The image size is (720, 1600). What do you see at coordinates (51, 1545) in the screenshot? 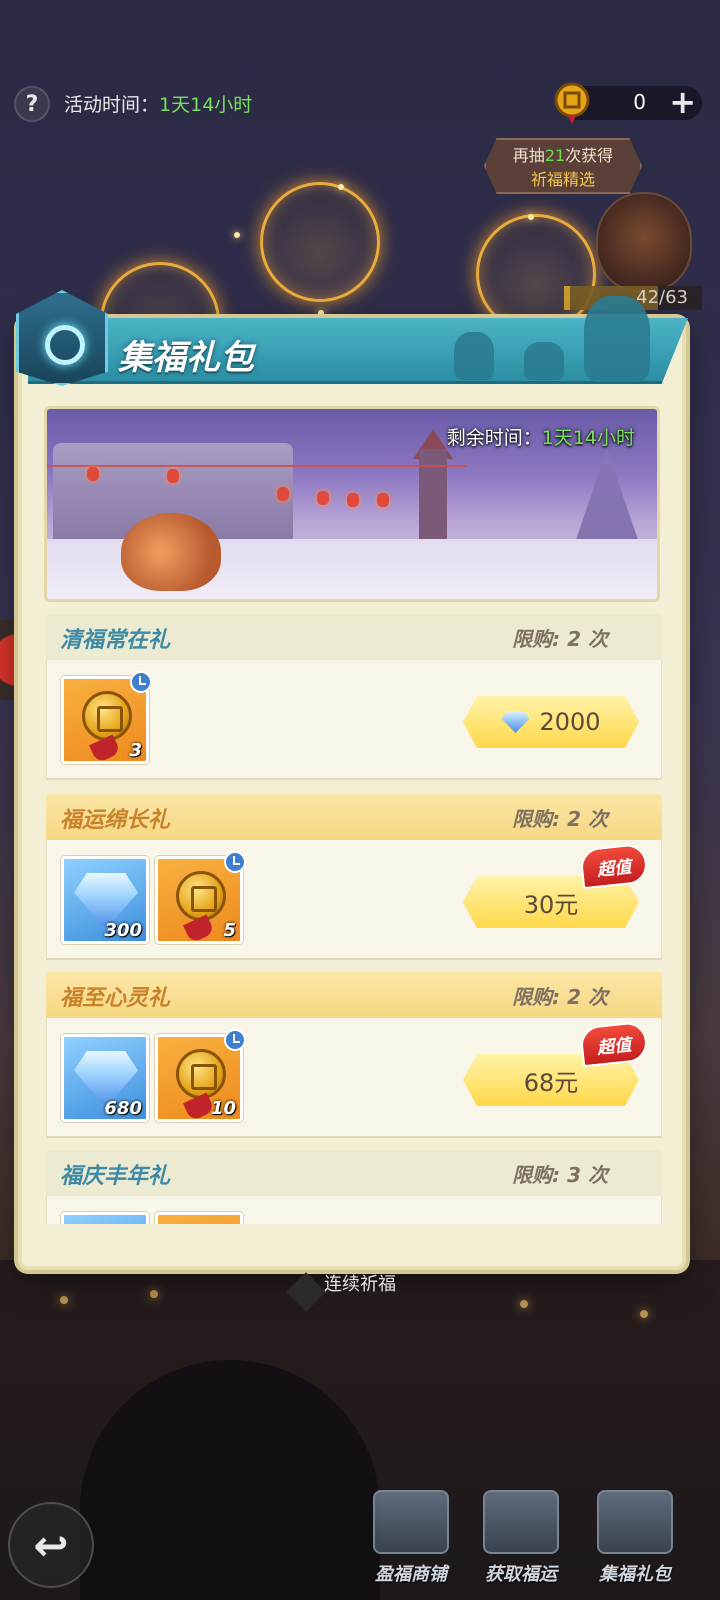
I see `back-button: ↩` at bounding box center [51, 1545].